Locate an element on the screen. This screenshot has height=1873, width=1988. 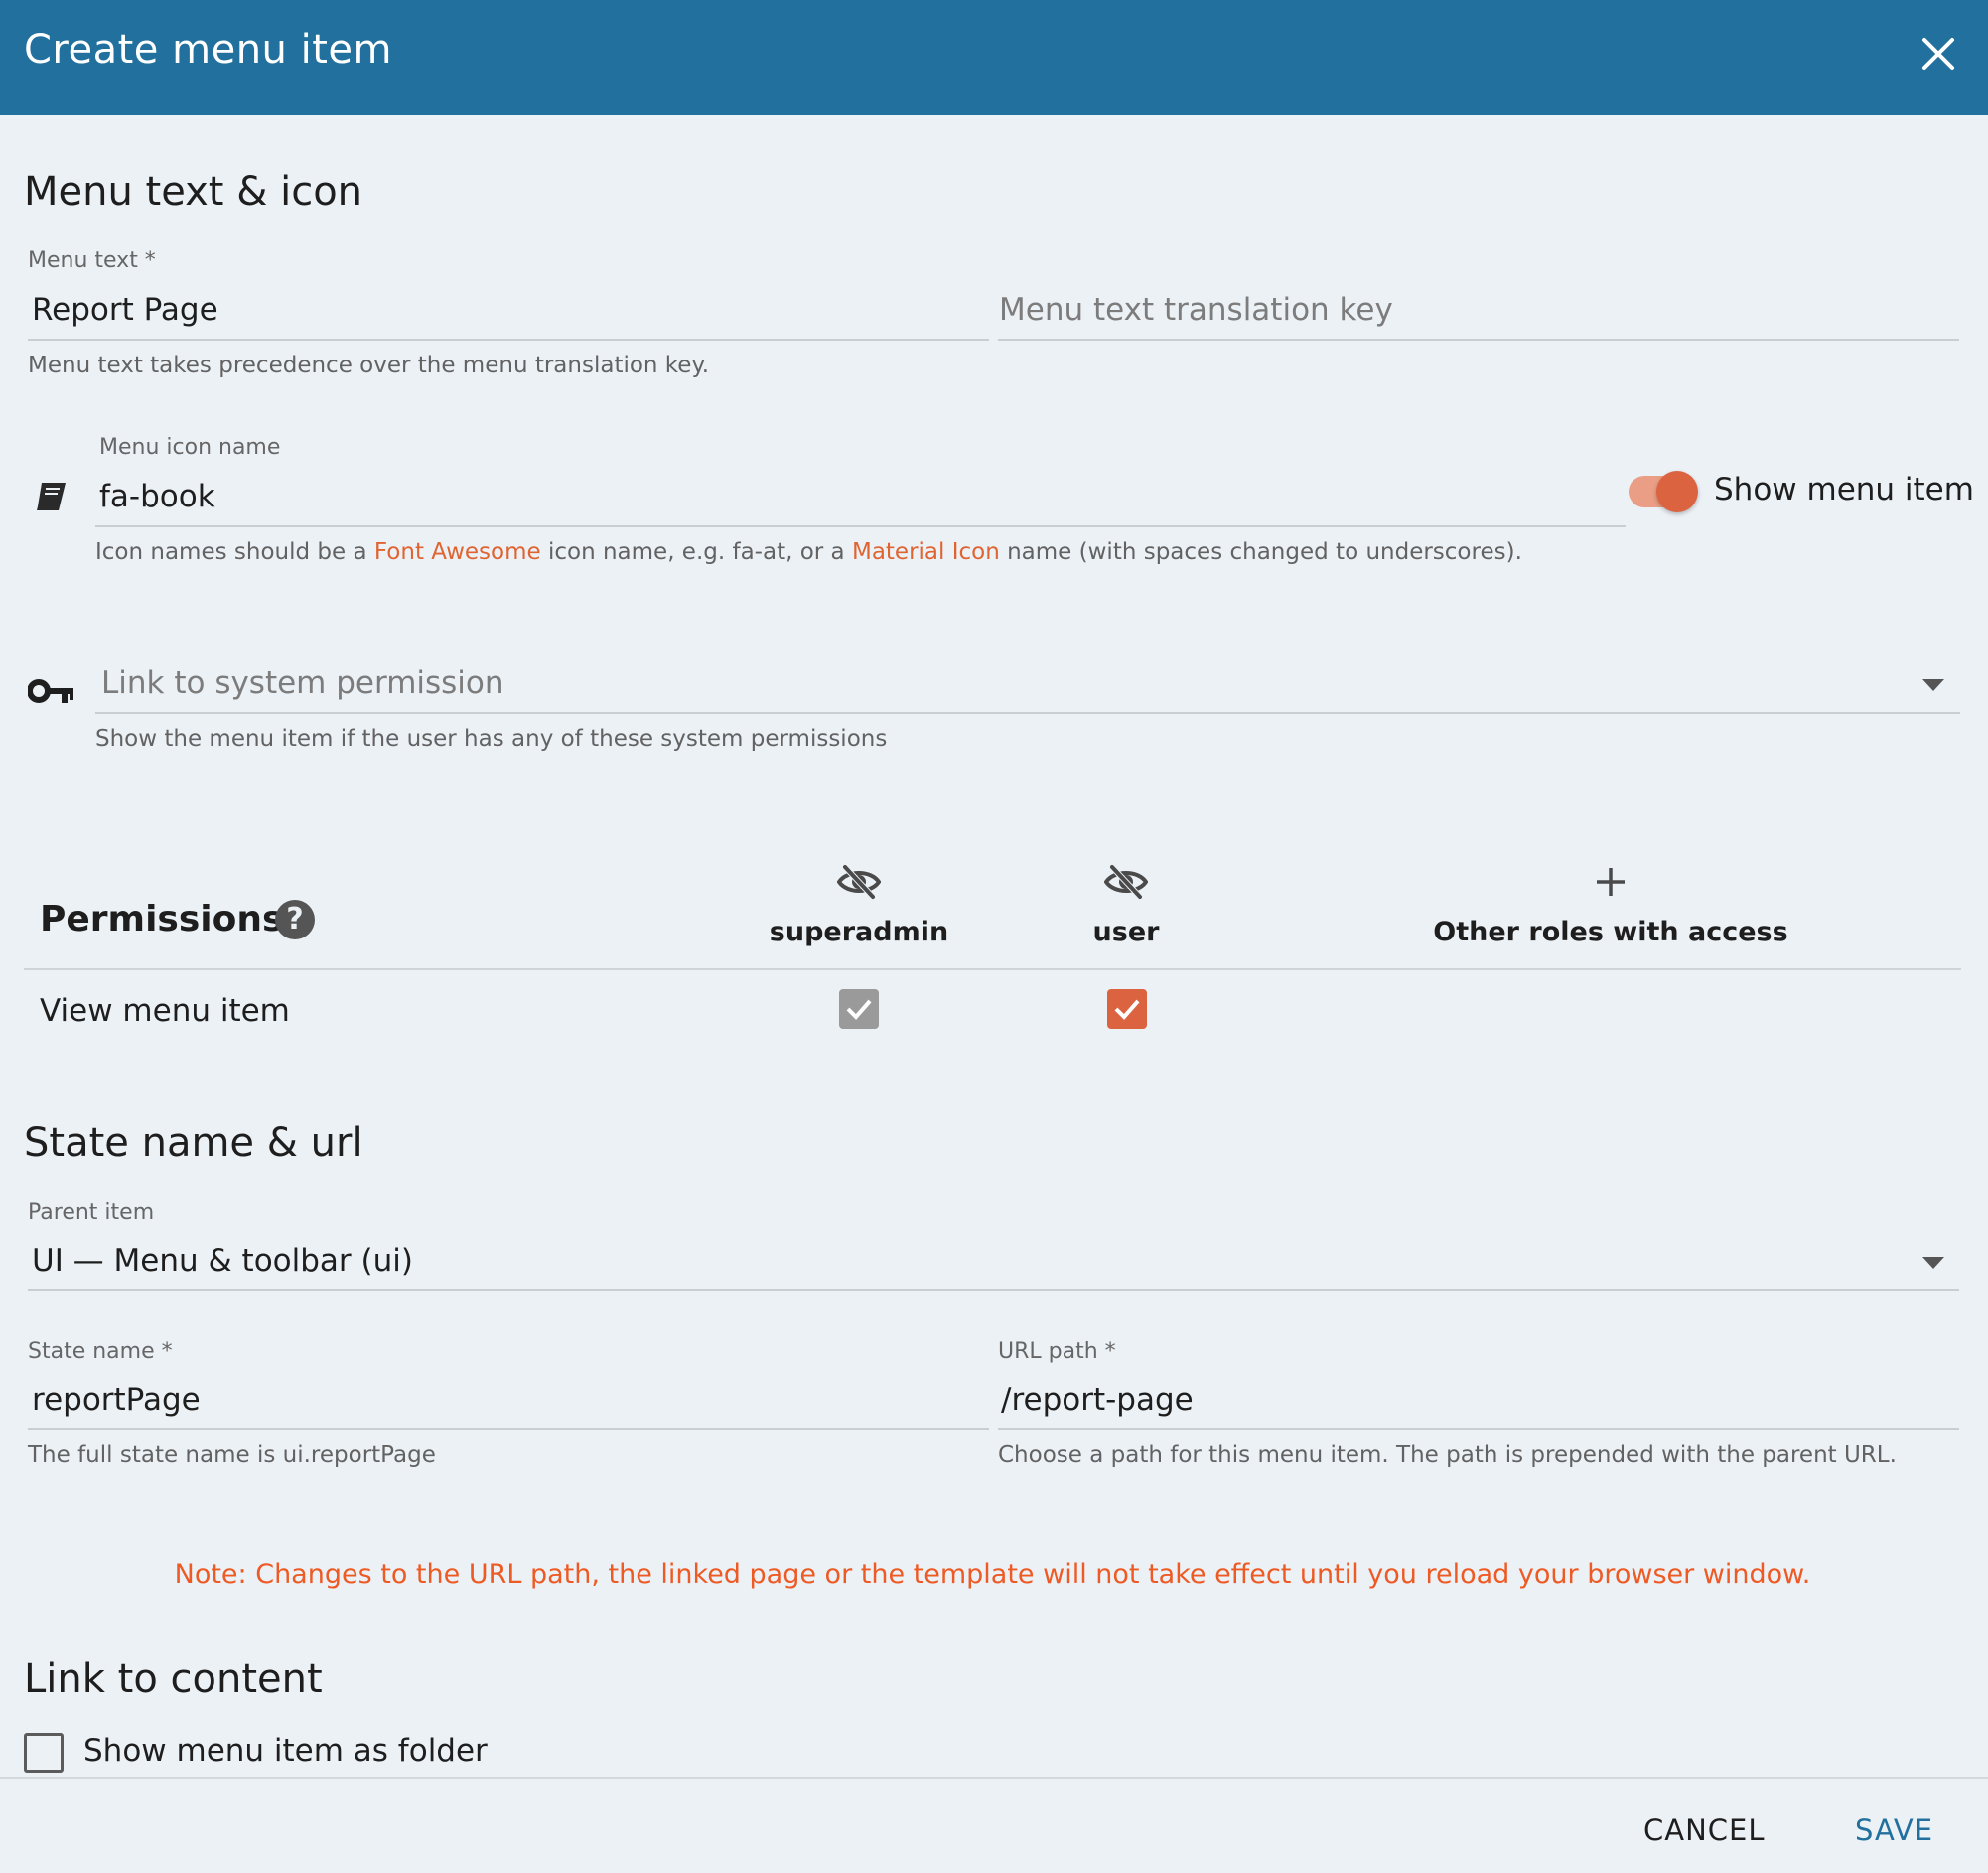
section-heading-state: State name & url is located at coordinates (193, 1143).